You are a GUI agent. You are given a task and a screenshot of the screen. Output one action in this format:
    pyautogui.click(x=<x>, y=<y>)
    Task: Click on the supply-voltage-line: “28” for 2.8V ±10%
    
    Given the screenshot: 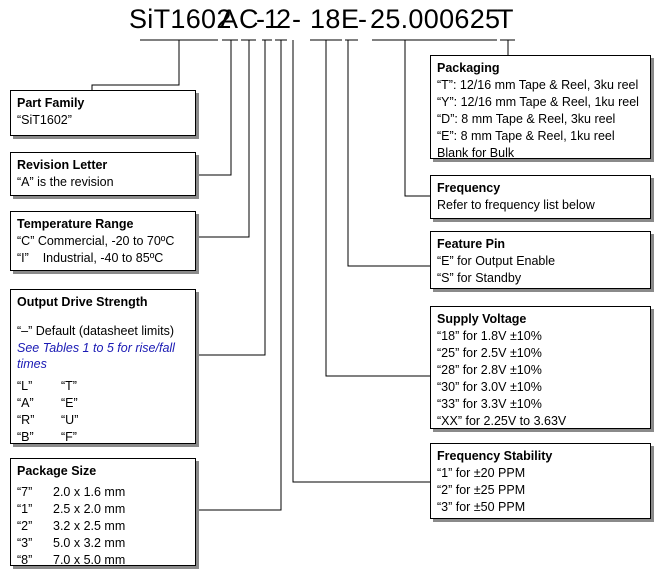 What is the action you would take?
    pyautogui.click(x=489, y=370)
    